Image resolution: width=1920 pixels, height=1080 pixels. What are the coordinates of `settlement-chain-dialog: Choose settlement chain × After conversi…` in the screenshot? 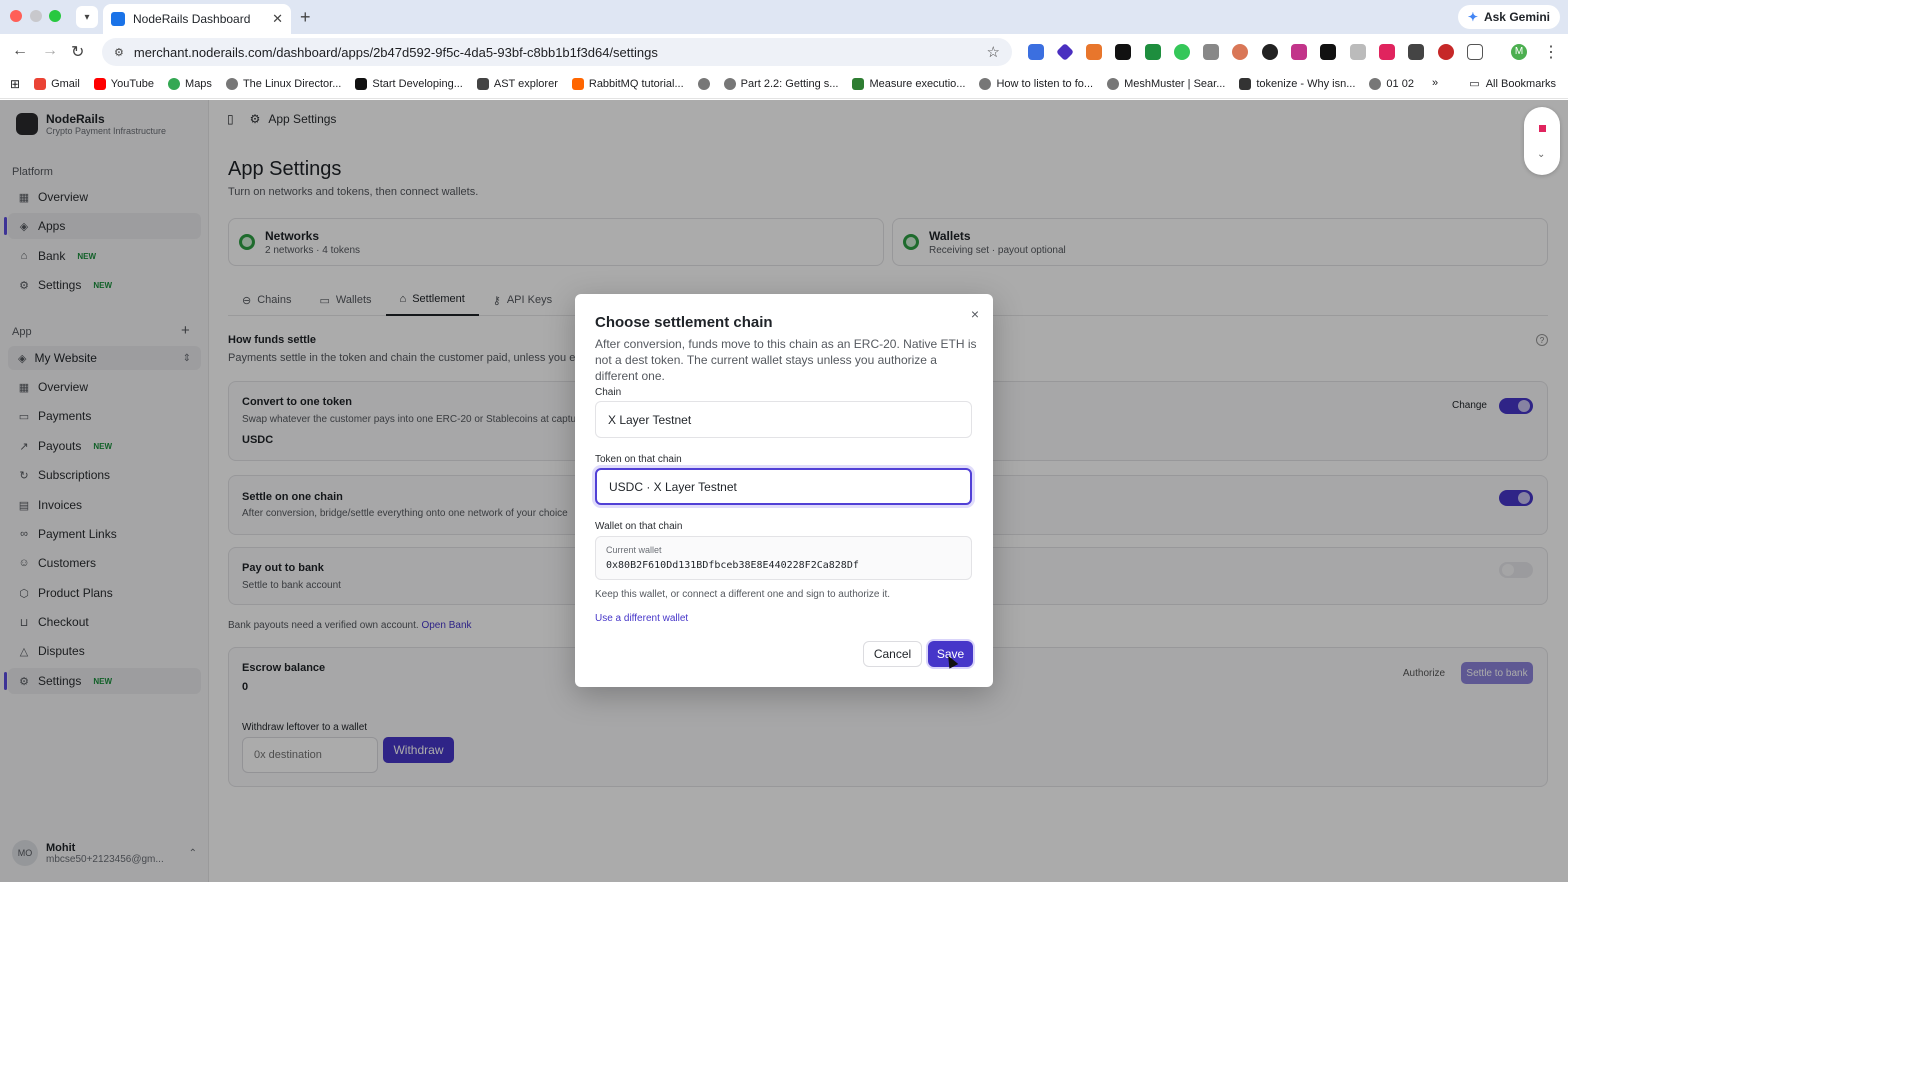 It's located at (784, 490).